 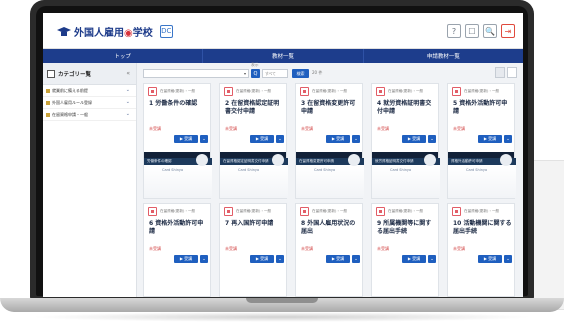 I want to click on card-title: 1 労働条件の確認, so click(x=179, y=104).